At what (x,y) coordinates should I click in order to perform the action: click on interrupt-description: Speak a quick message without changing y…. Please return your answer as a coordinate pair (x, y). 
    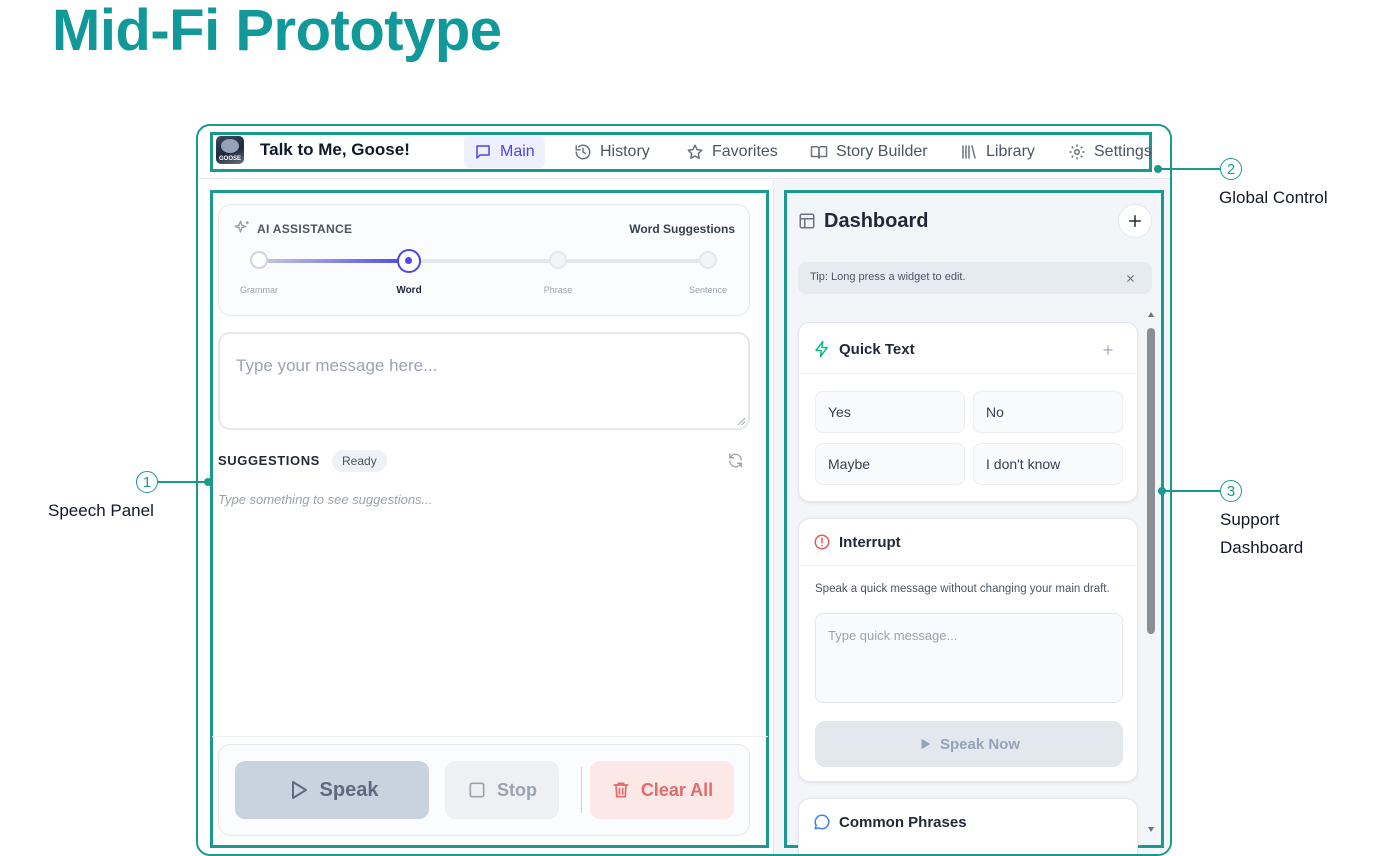
    Looking at the image, I should click on (962, 589).